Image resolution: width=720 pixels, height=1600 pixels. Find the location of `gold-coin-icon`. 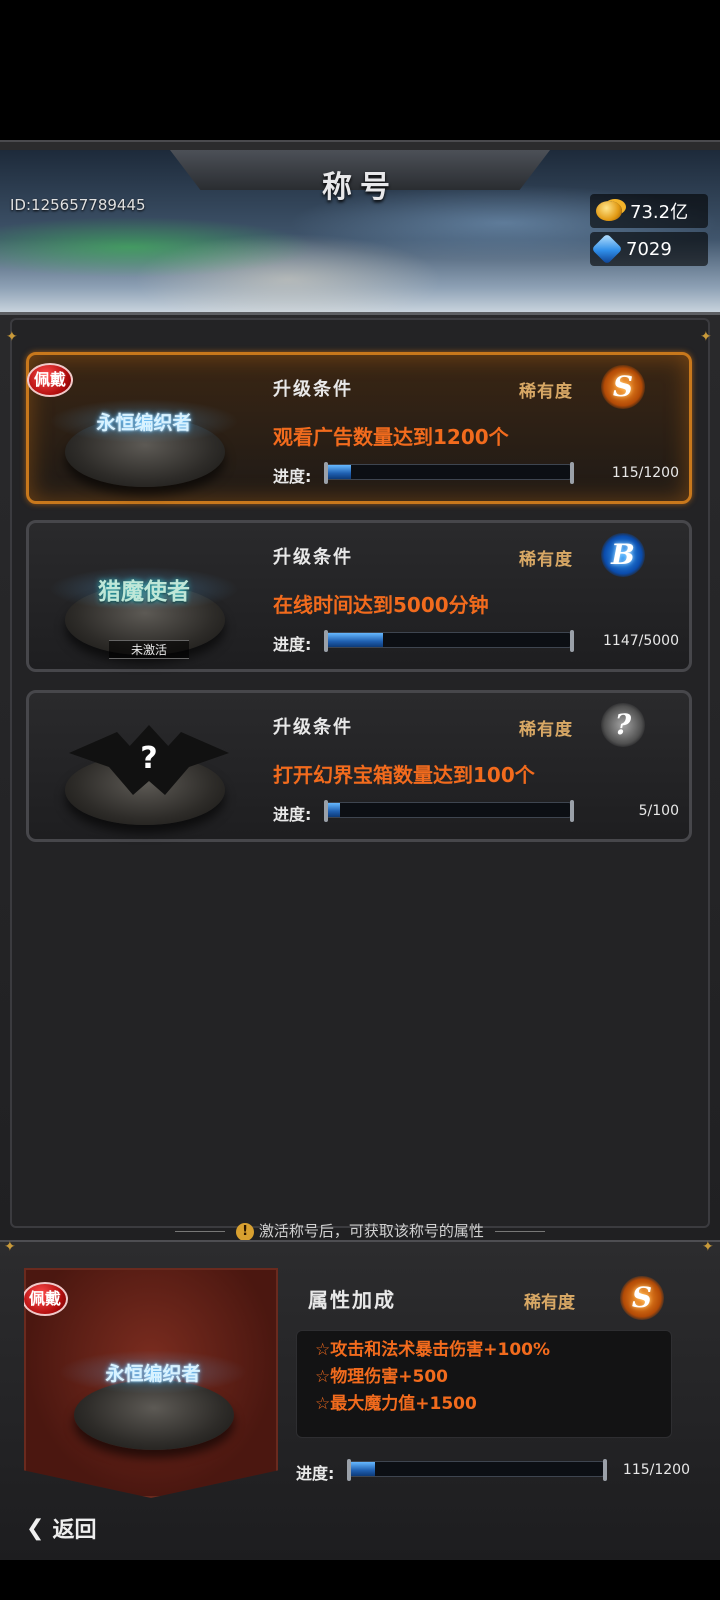

gold-coin-icon is located at coordinates (609, 211).